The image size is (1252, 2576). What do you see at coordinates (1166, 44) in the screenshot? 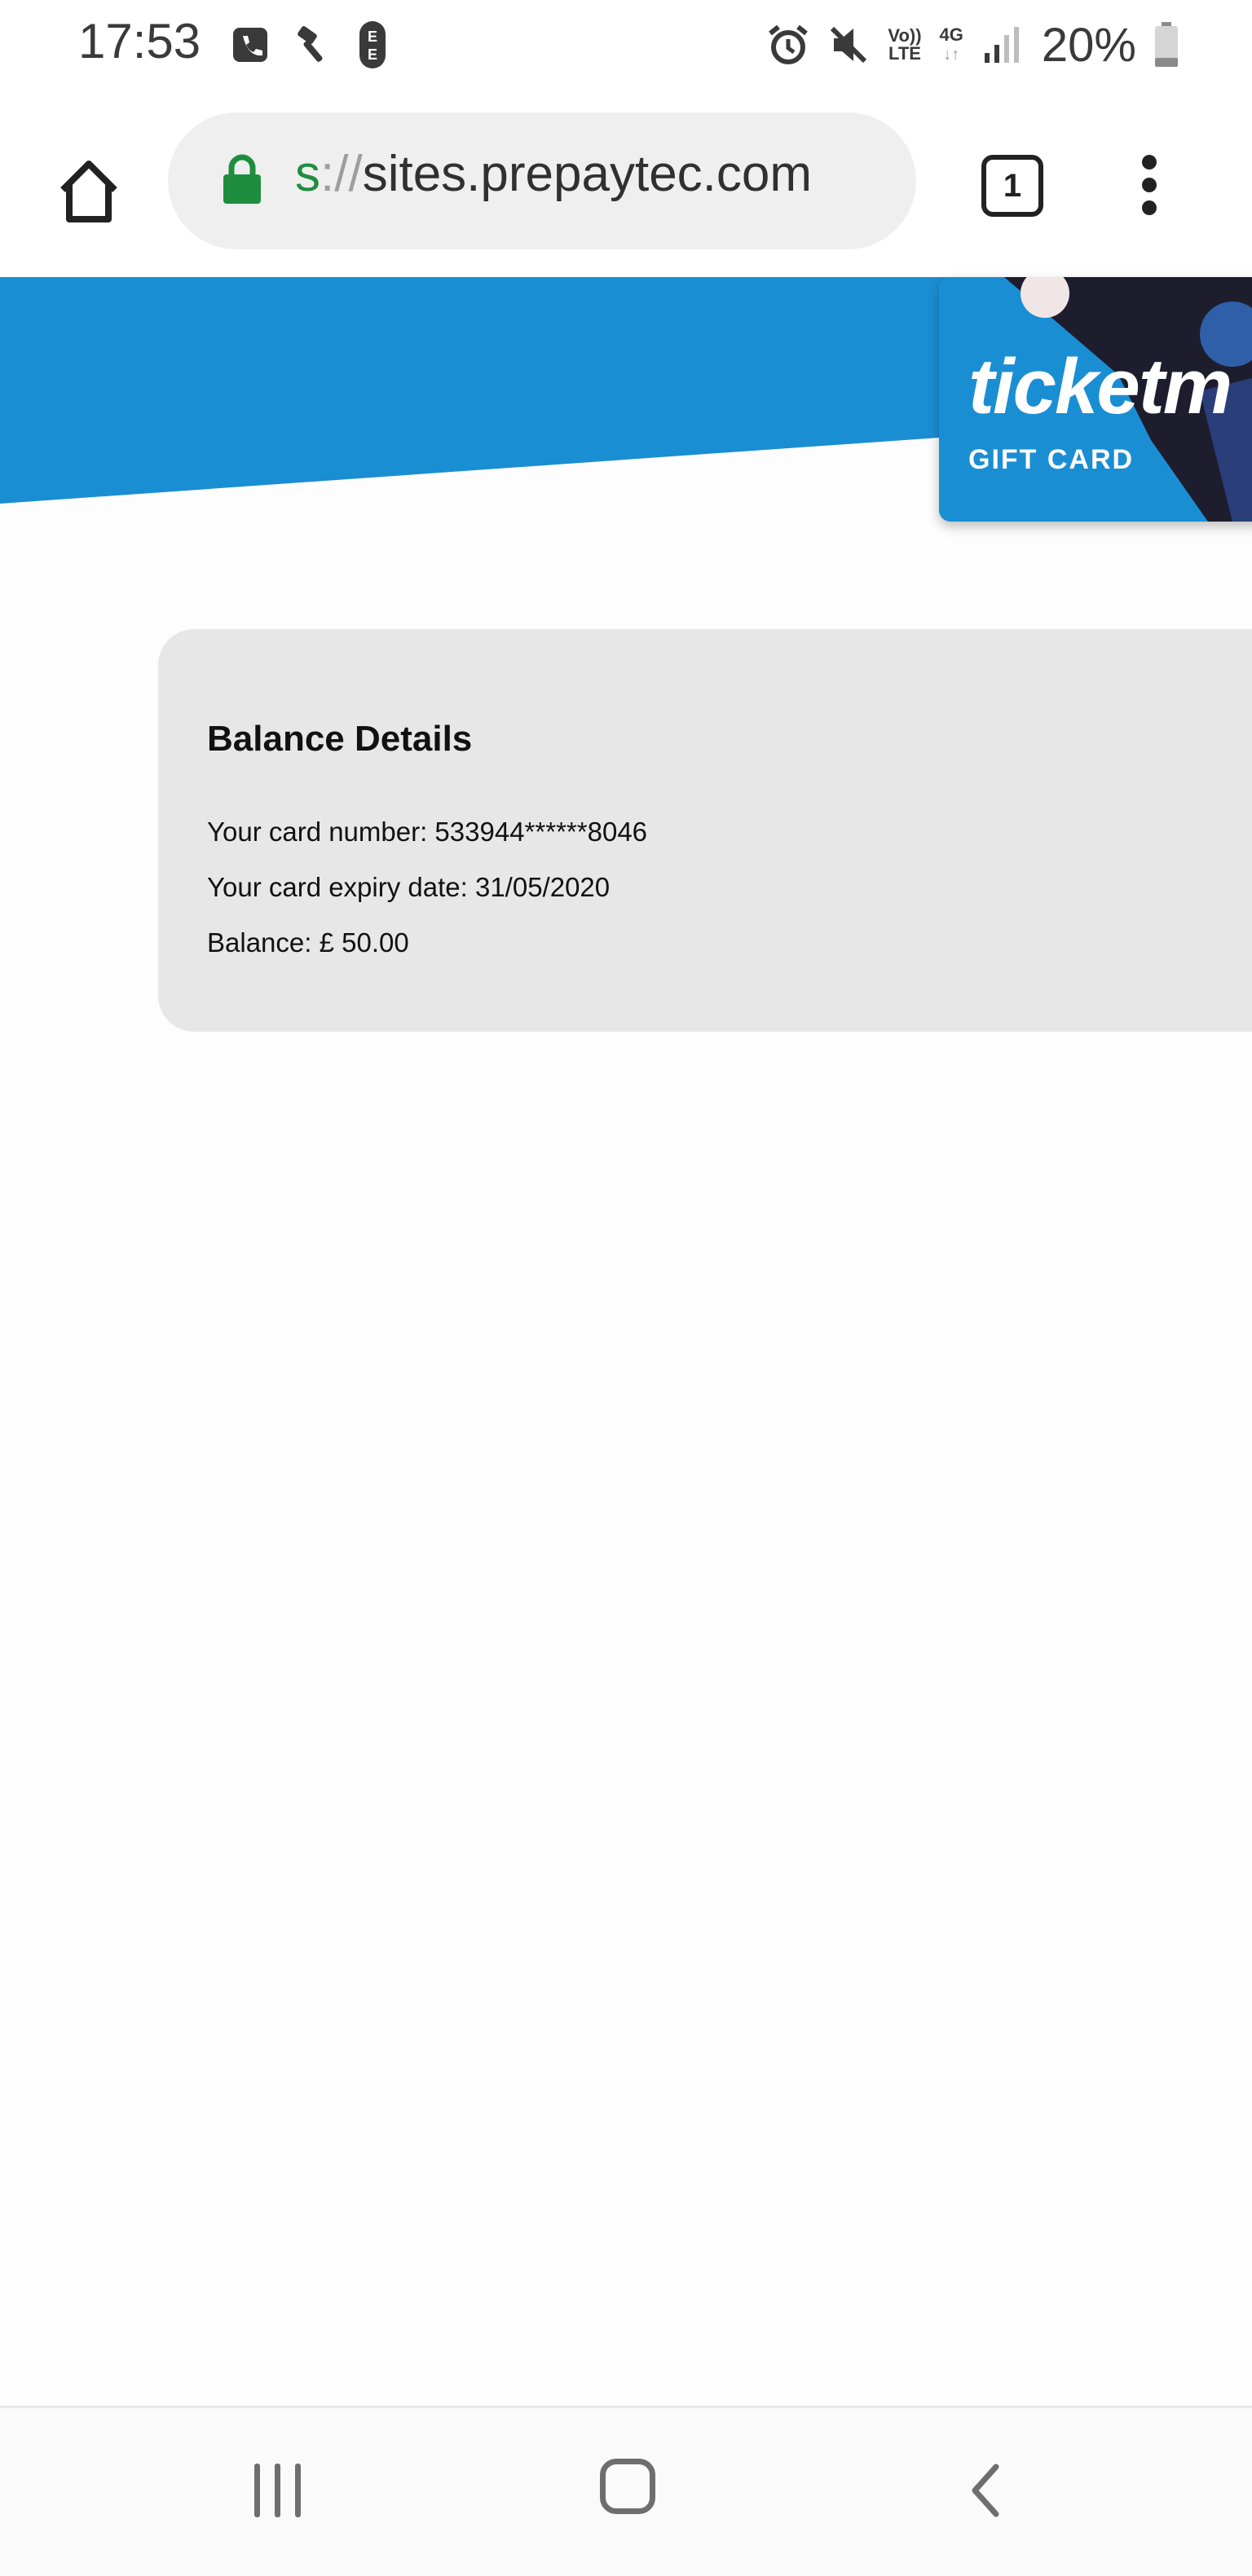
I see `battery-icon` at bounding box center [1166, 44].